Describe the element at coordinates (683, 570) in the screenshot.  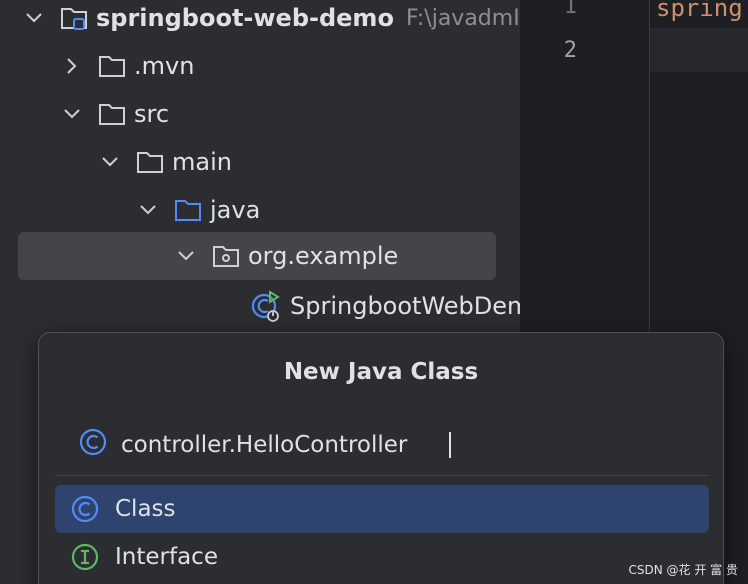
I see `watermark: CSDN @花 开 富 贵` at that location.